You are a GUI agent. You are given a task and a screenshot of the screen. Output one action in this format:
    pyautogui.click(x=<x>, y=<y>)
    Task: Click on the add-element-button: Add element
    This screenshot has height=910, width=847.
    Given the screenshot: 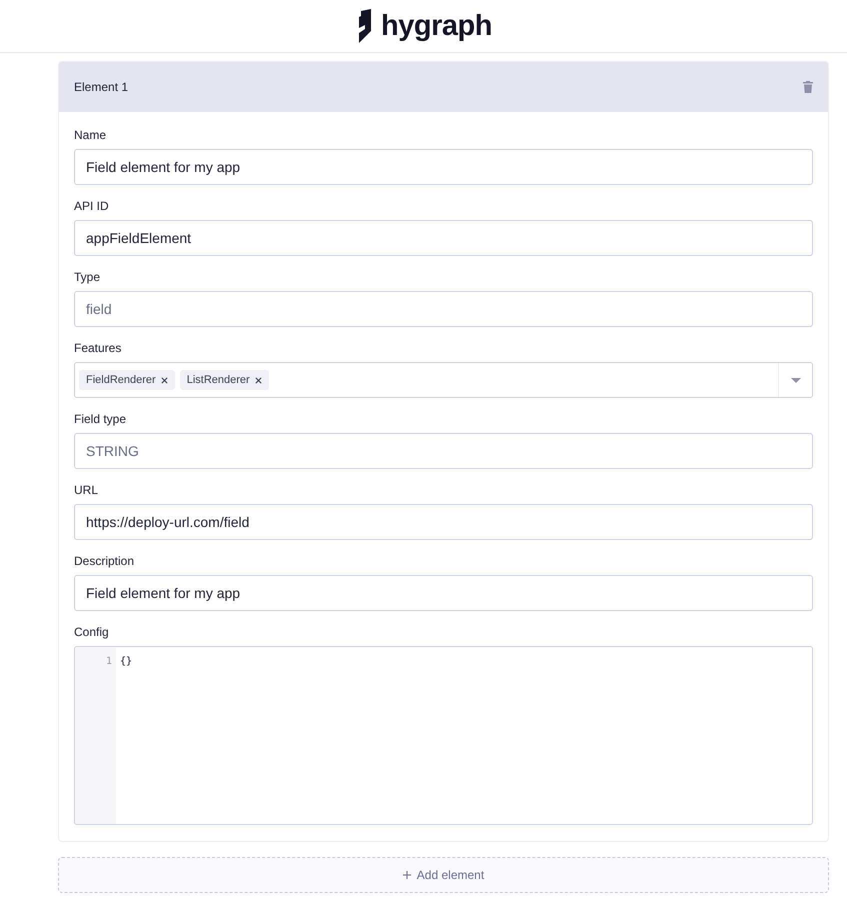 What is the action you would take?
    pyautogui.click(x=443, y=875)
    